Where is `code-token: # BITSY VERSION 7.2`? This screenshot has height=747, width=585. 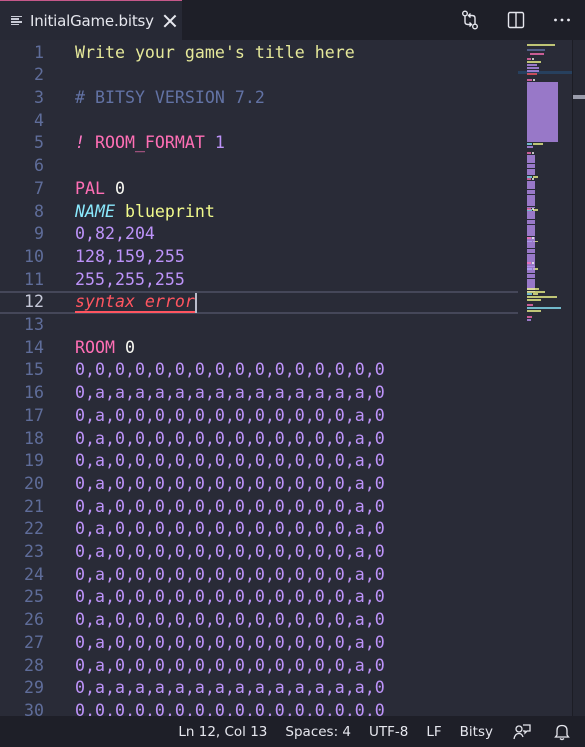 code-token: # BITSY VERSION 7.2 is located at coordinates (170, 97).